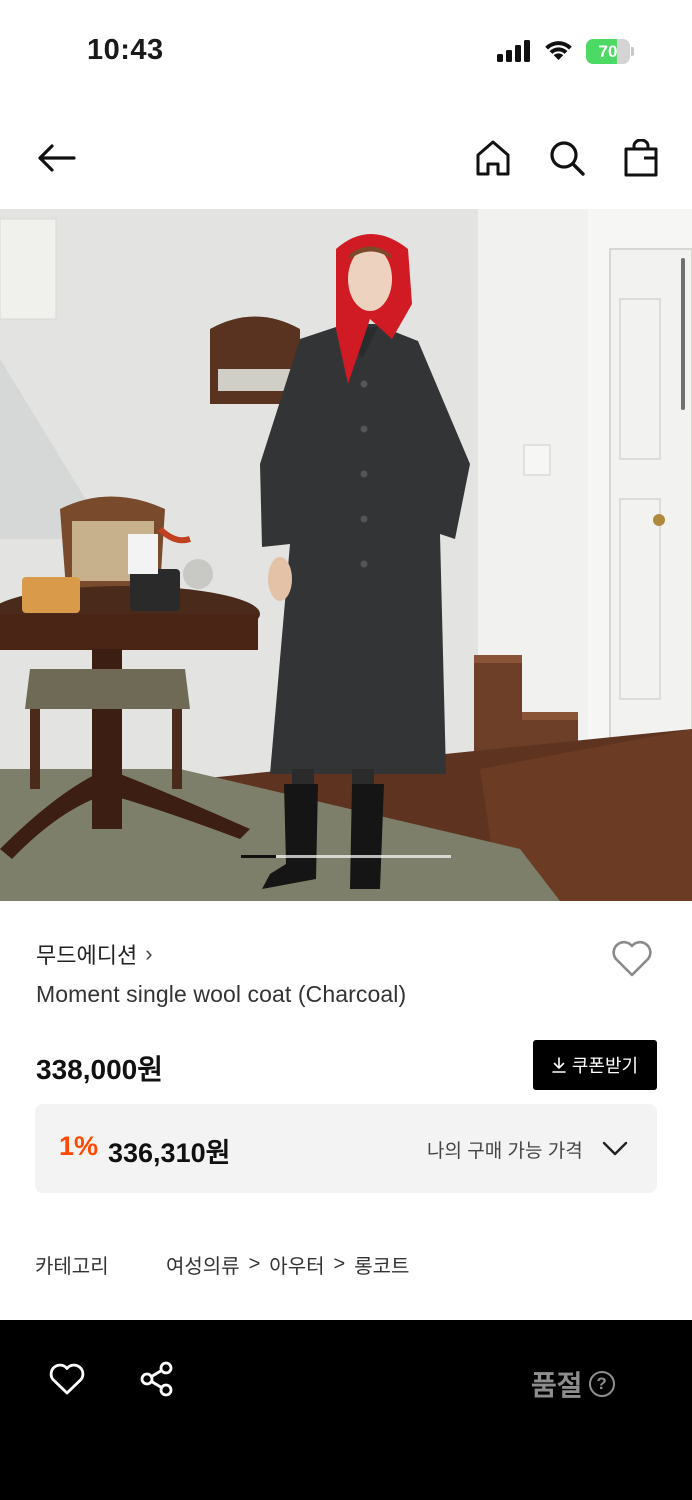 The height and width of the screenshot is (1500, 692). Describe the element at coordinates (615, 1148) in the screenshot. I see `chevron-down-icon` at that location.